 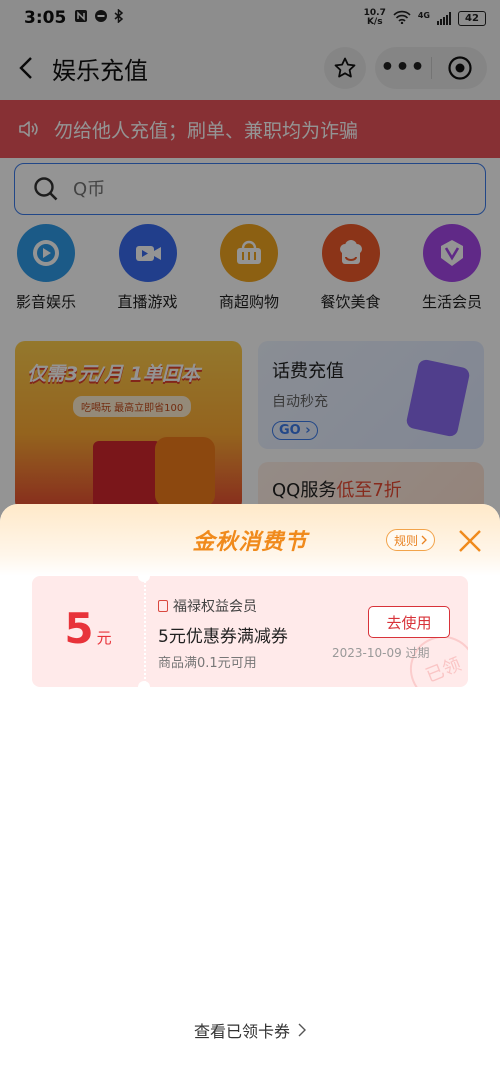 I want to click on coupon-notch-bottom, so click(x=144, y=684).